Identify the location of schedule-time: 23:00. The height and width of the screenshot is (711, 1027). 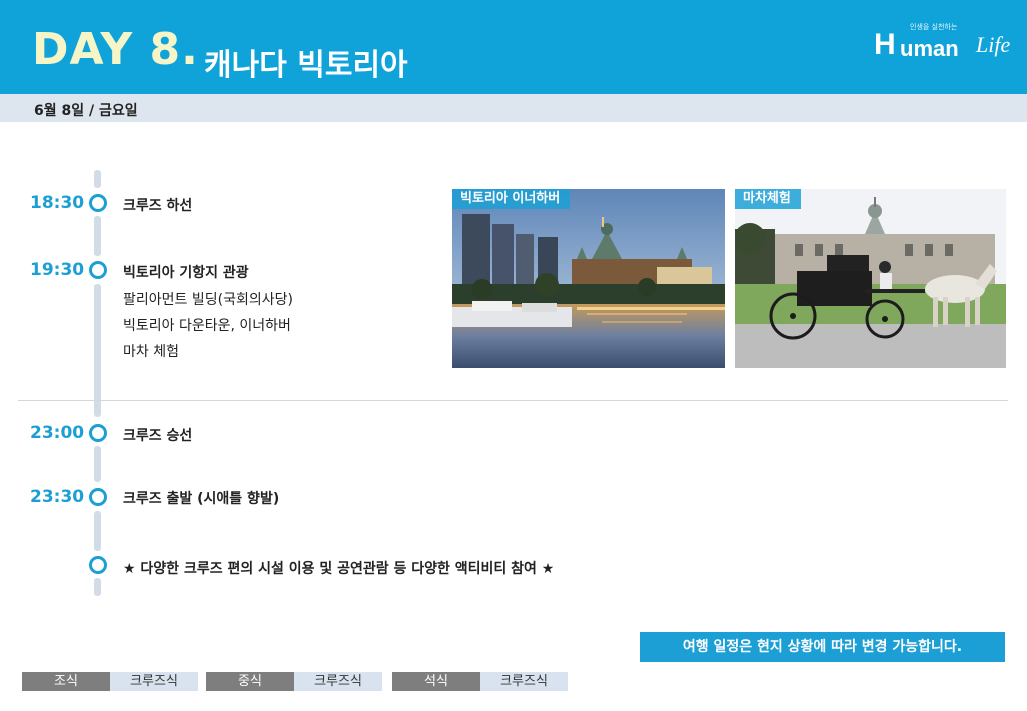
(57, 433).